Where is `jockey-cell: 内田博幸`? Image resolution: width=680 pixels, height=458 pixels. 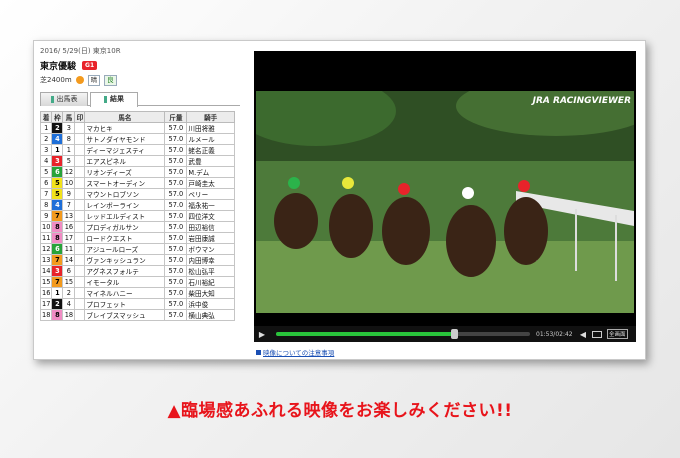 jockey-cell: 内田博幸 is located at coordinates (210, 260).